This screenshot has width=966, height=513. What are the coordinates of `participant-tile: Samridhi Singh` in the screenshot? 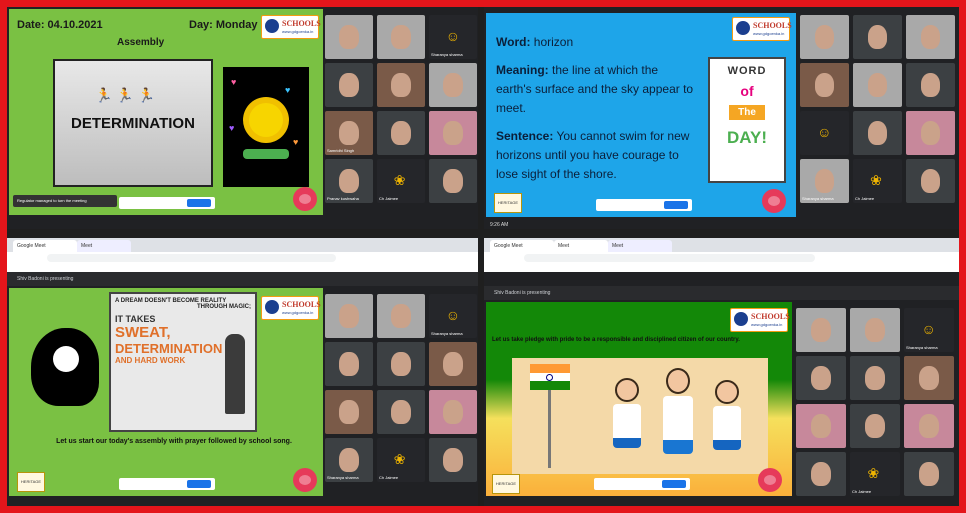 It's located at (349, 133).